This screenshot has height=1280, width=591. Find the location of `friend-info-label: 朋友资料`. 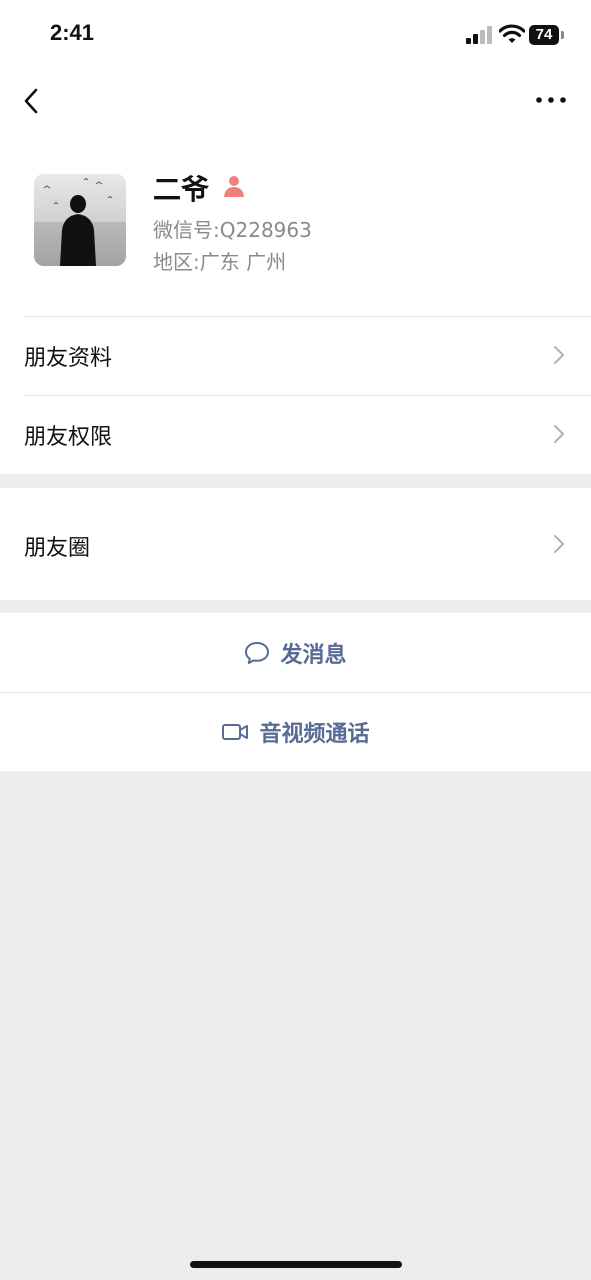

friend-info-label: 朋友资料 is located at coordinates (68, 358).